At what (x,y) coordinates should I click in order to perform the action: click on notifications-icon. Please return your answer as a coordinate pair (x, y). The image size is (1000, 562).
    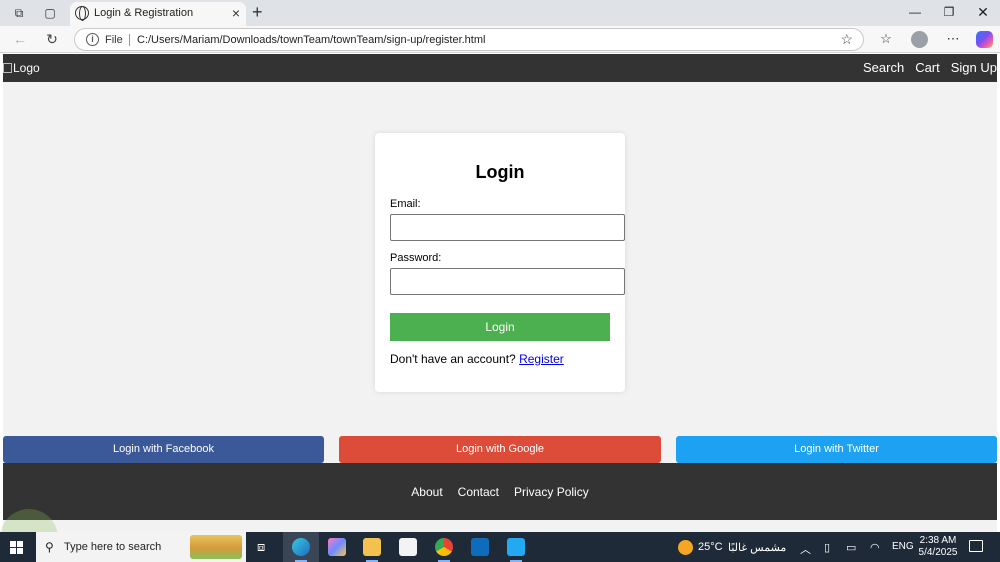
    Looking at the image, I should click on (976, 546).